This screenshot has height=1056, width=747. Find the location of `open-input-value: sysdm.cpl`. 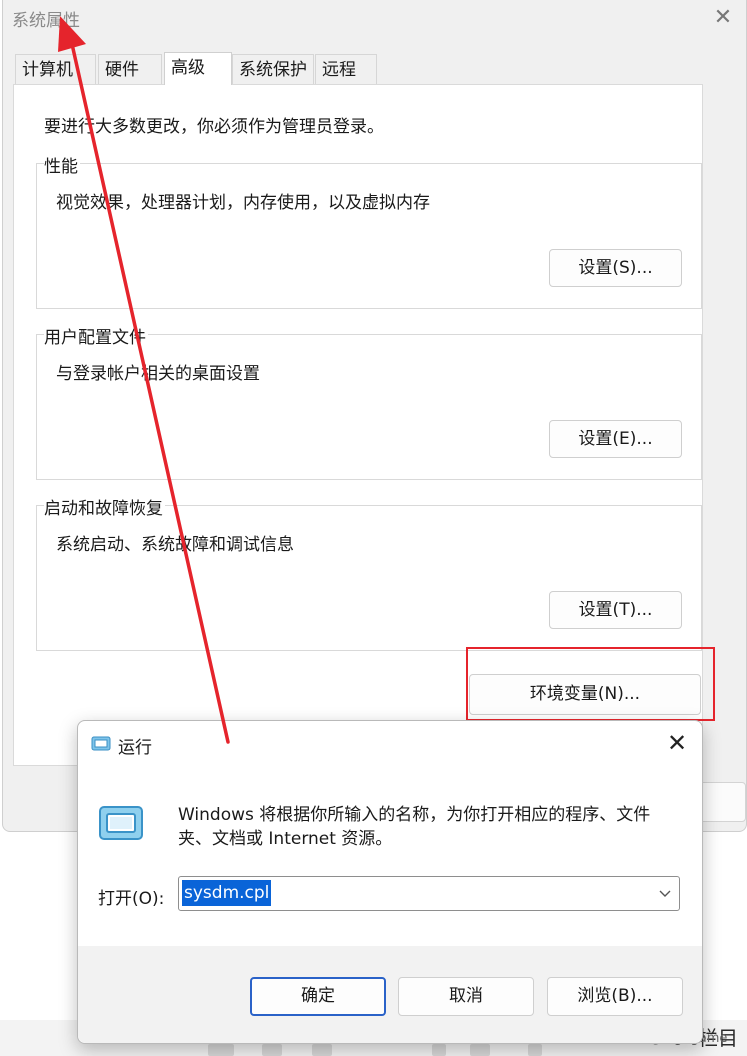

open-input-value: sysdm.cpl is located at coordinates (227, 893).